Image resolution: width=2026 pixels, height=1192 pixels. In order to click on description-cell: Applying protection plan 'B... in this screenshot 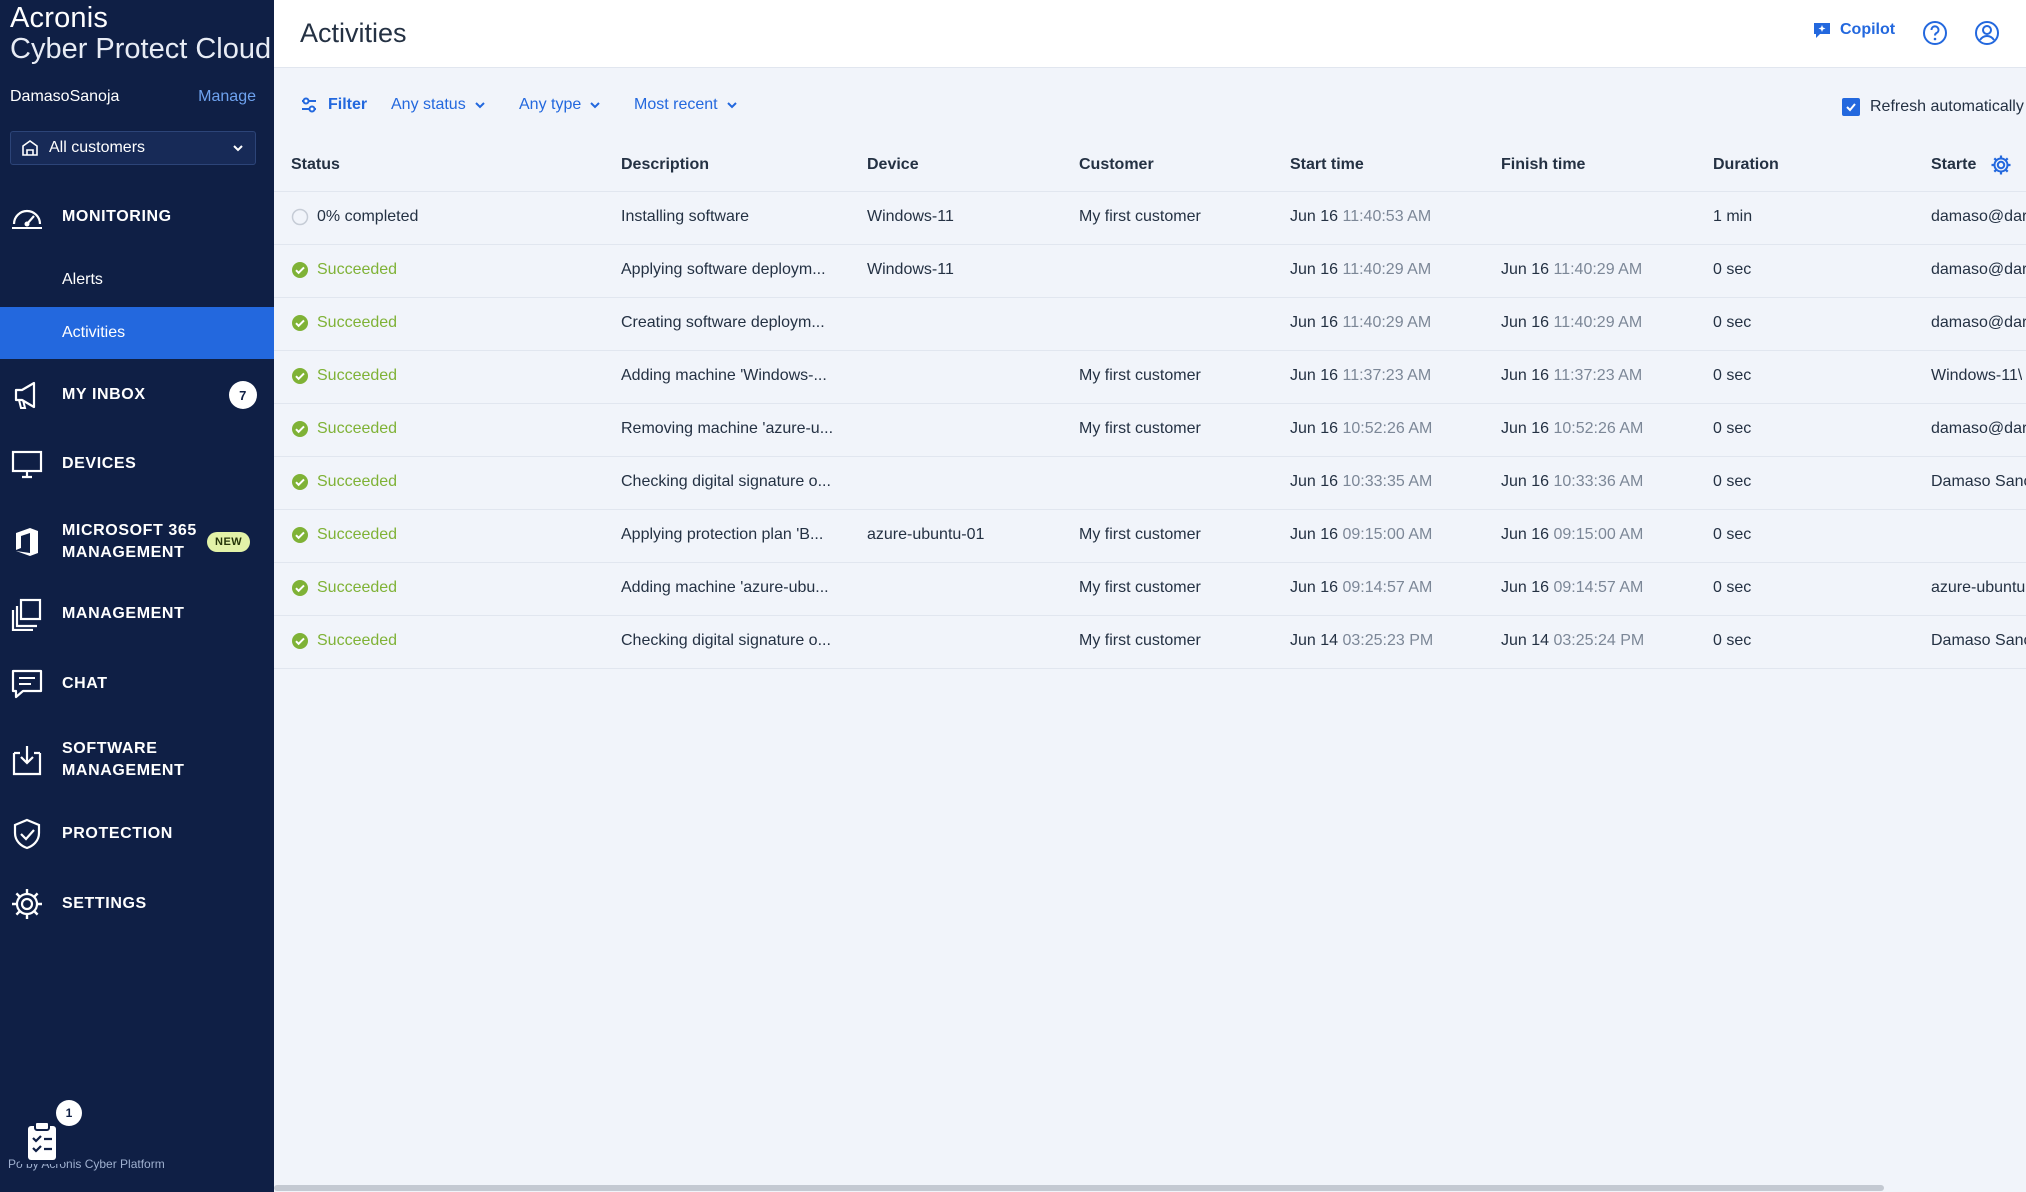, I will do `click(722, 534)`.